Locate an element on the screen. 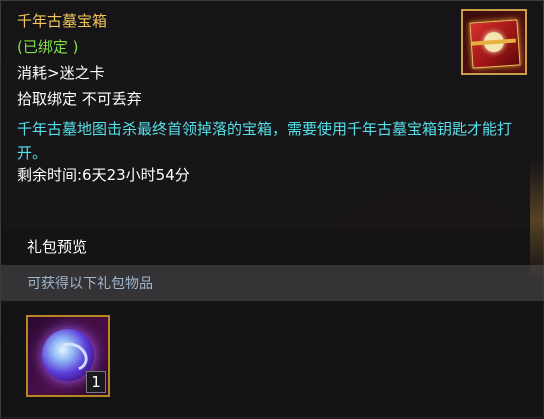 The height and width of the screenshot is (419, 544). consume-line: 消耗>迷之卡 is located at coordinates (61, 73).